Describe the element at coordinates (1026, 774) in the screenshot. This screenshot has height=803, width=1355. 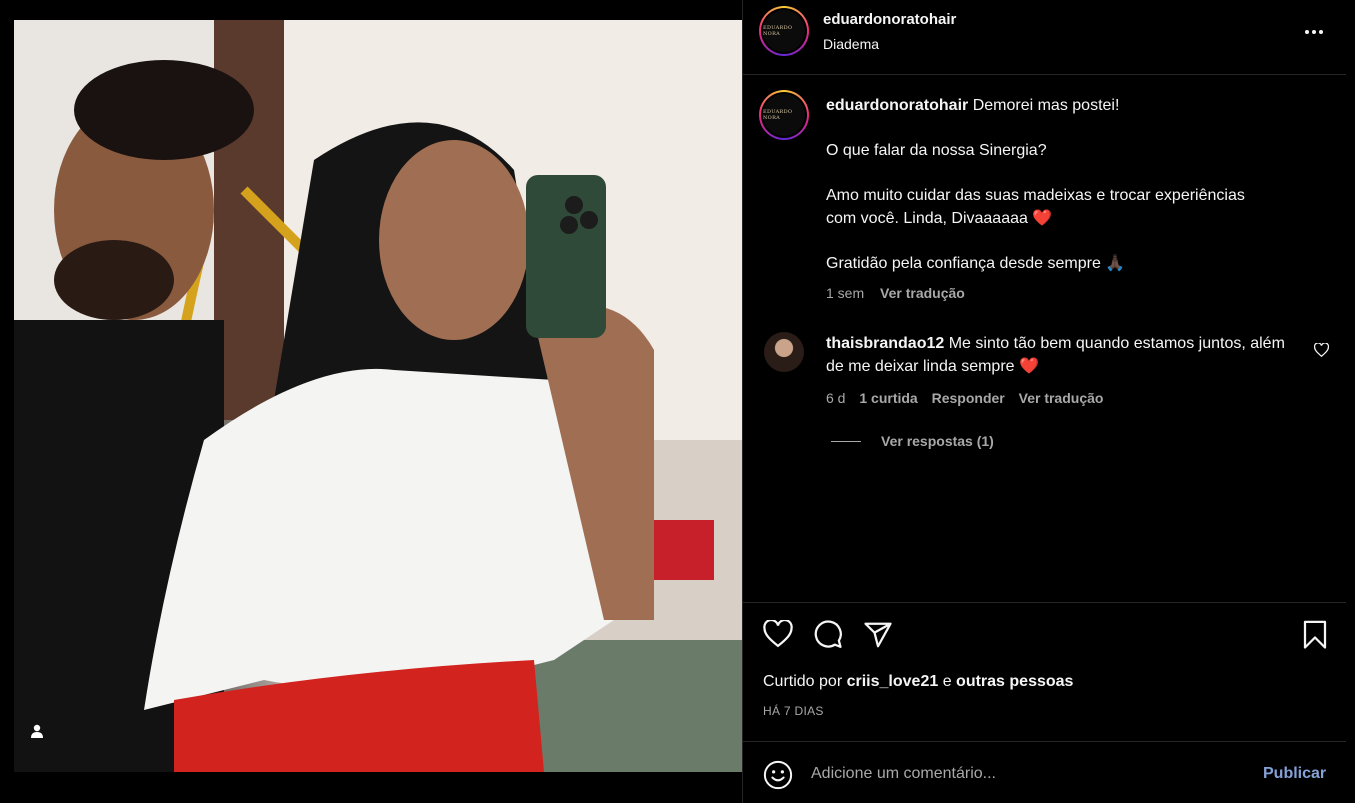
I see `comment-input` at that location.